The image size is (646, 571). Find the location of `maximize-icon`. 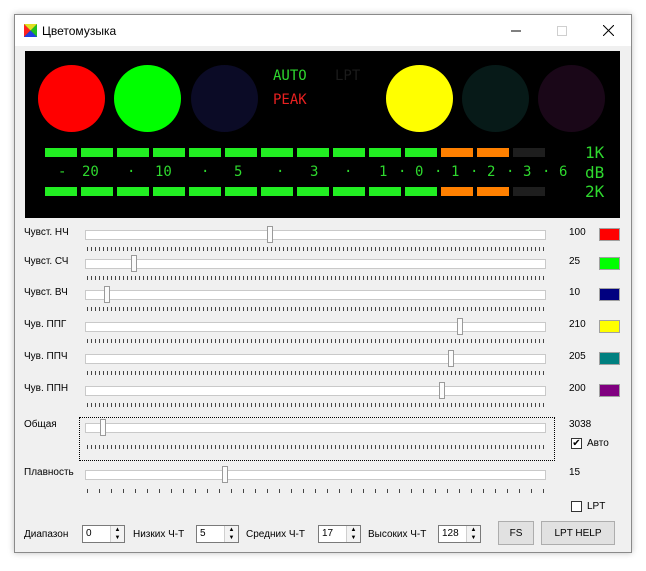

maximize-icon is located at coordinates (562, 30).